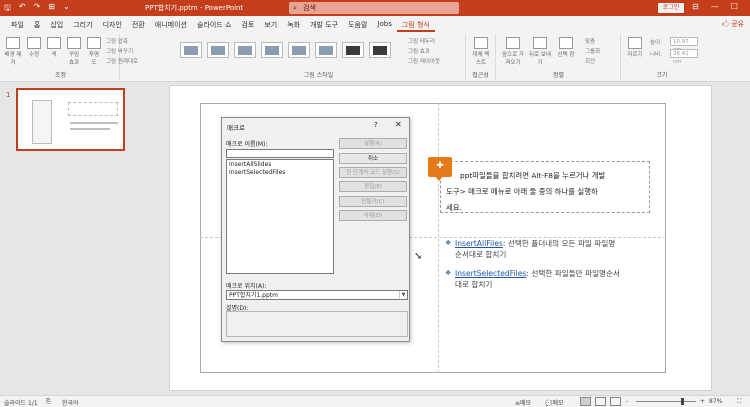 Image resolution: width=750 pixels, height=407 pixels. What do you see at coordinates (523, 402) in the screenshot?
I see `notes-button: ≡메모` at bounding box center [523, 402].